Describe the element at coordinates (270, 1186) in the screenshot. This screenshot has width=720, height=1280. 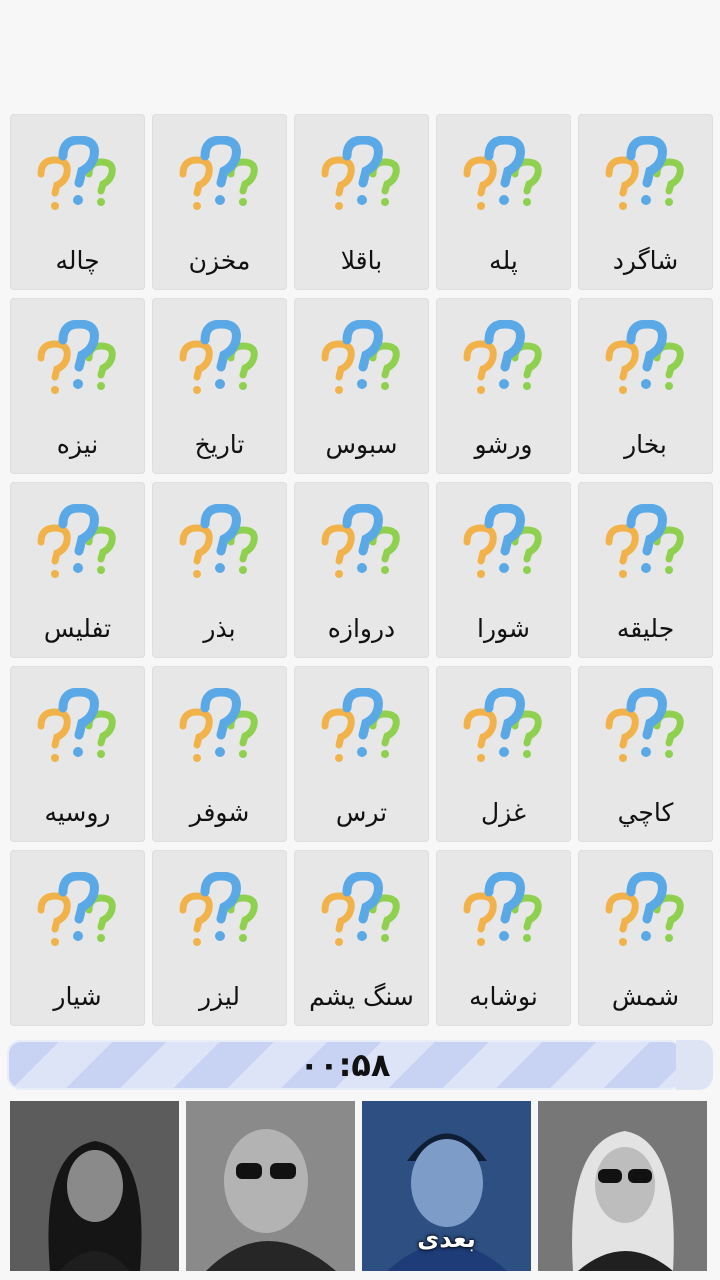
I see `character-bald-man-sunglasses` at that location.